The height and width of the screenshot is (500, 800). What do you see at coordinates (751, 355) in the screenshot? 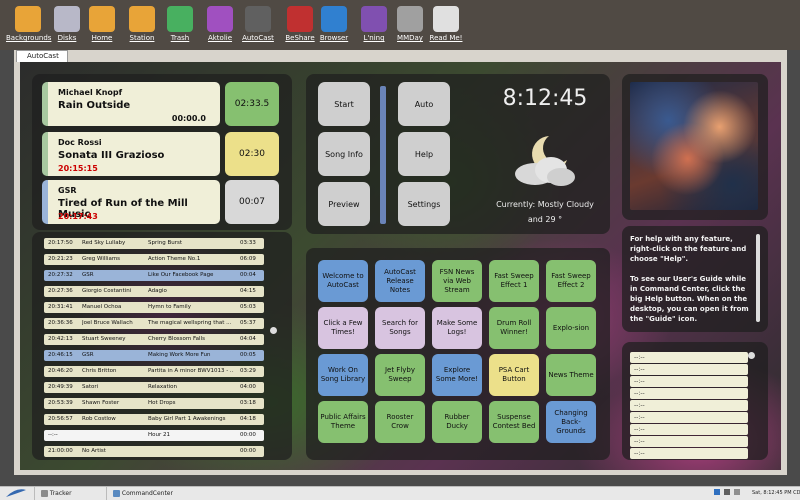
I see `events-scrollbar` at bounding box center [751, 355].